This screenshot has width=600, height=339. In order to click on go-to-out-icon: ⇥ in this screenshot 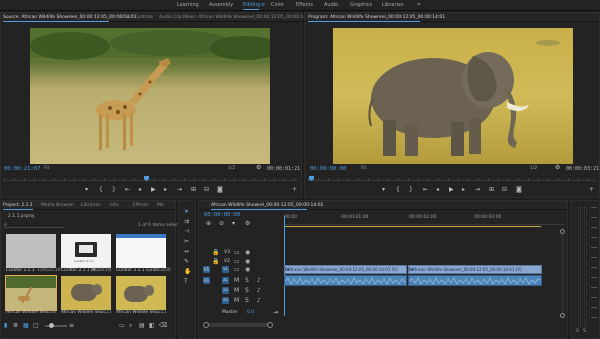, I will do `click(179, 190)`.